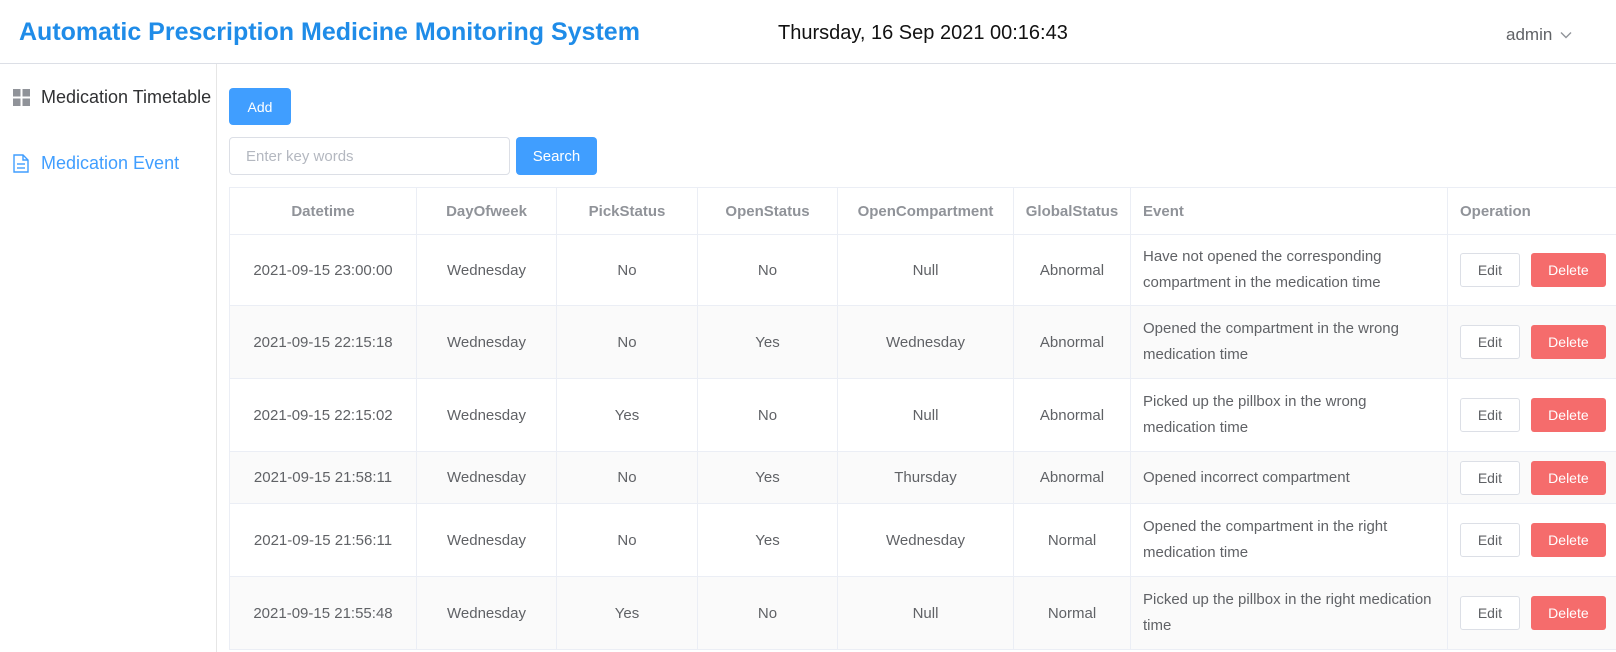 This screenshot has width=1616, height=652. What do you see at coordinates (1289, 211) in the screenshot?
I see `column-header-event: Event` at bounding box center [1289, 211].